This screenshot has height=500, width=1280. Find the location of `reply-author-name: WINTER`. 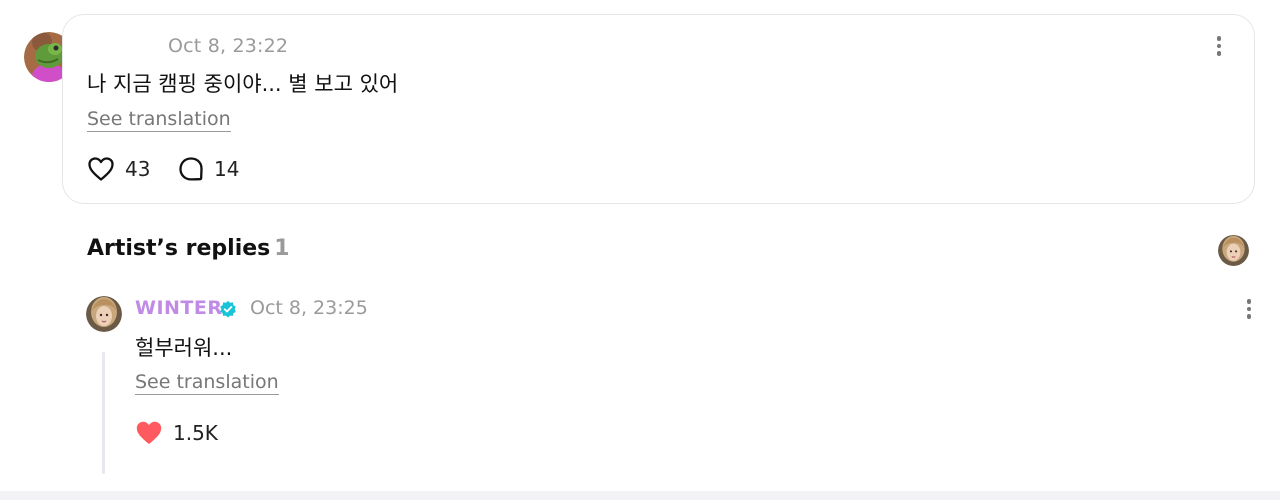

reply-author-name: WINTER is located at coordinates (179, 308).